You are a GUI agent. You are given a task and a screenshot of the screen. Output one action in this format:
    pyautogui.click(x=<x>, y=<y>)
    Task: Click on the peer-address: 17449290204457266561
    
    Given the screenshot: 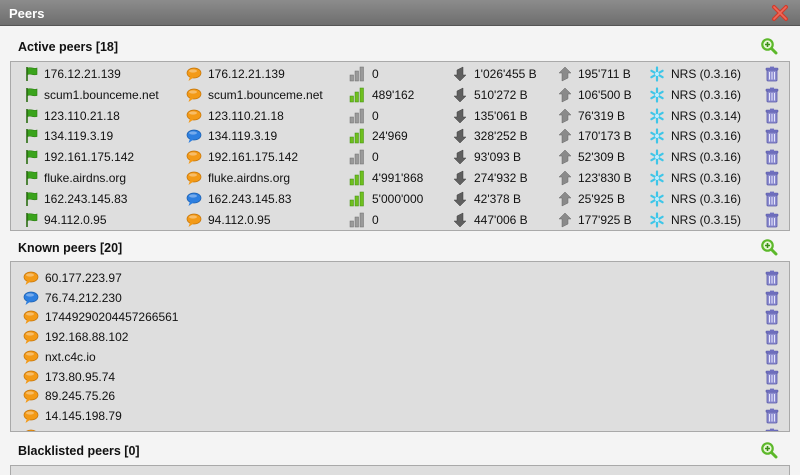 What is the action you would take?
    pyautogui.click(x=112, y=317)
    